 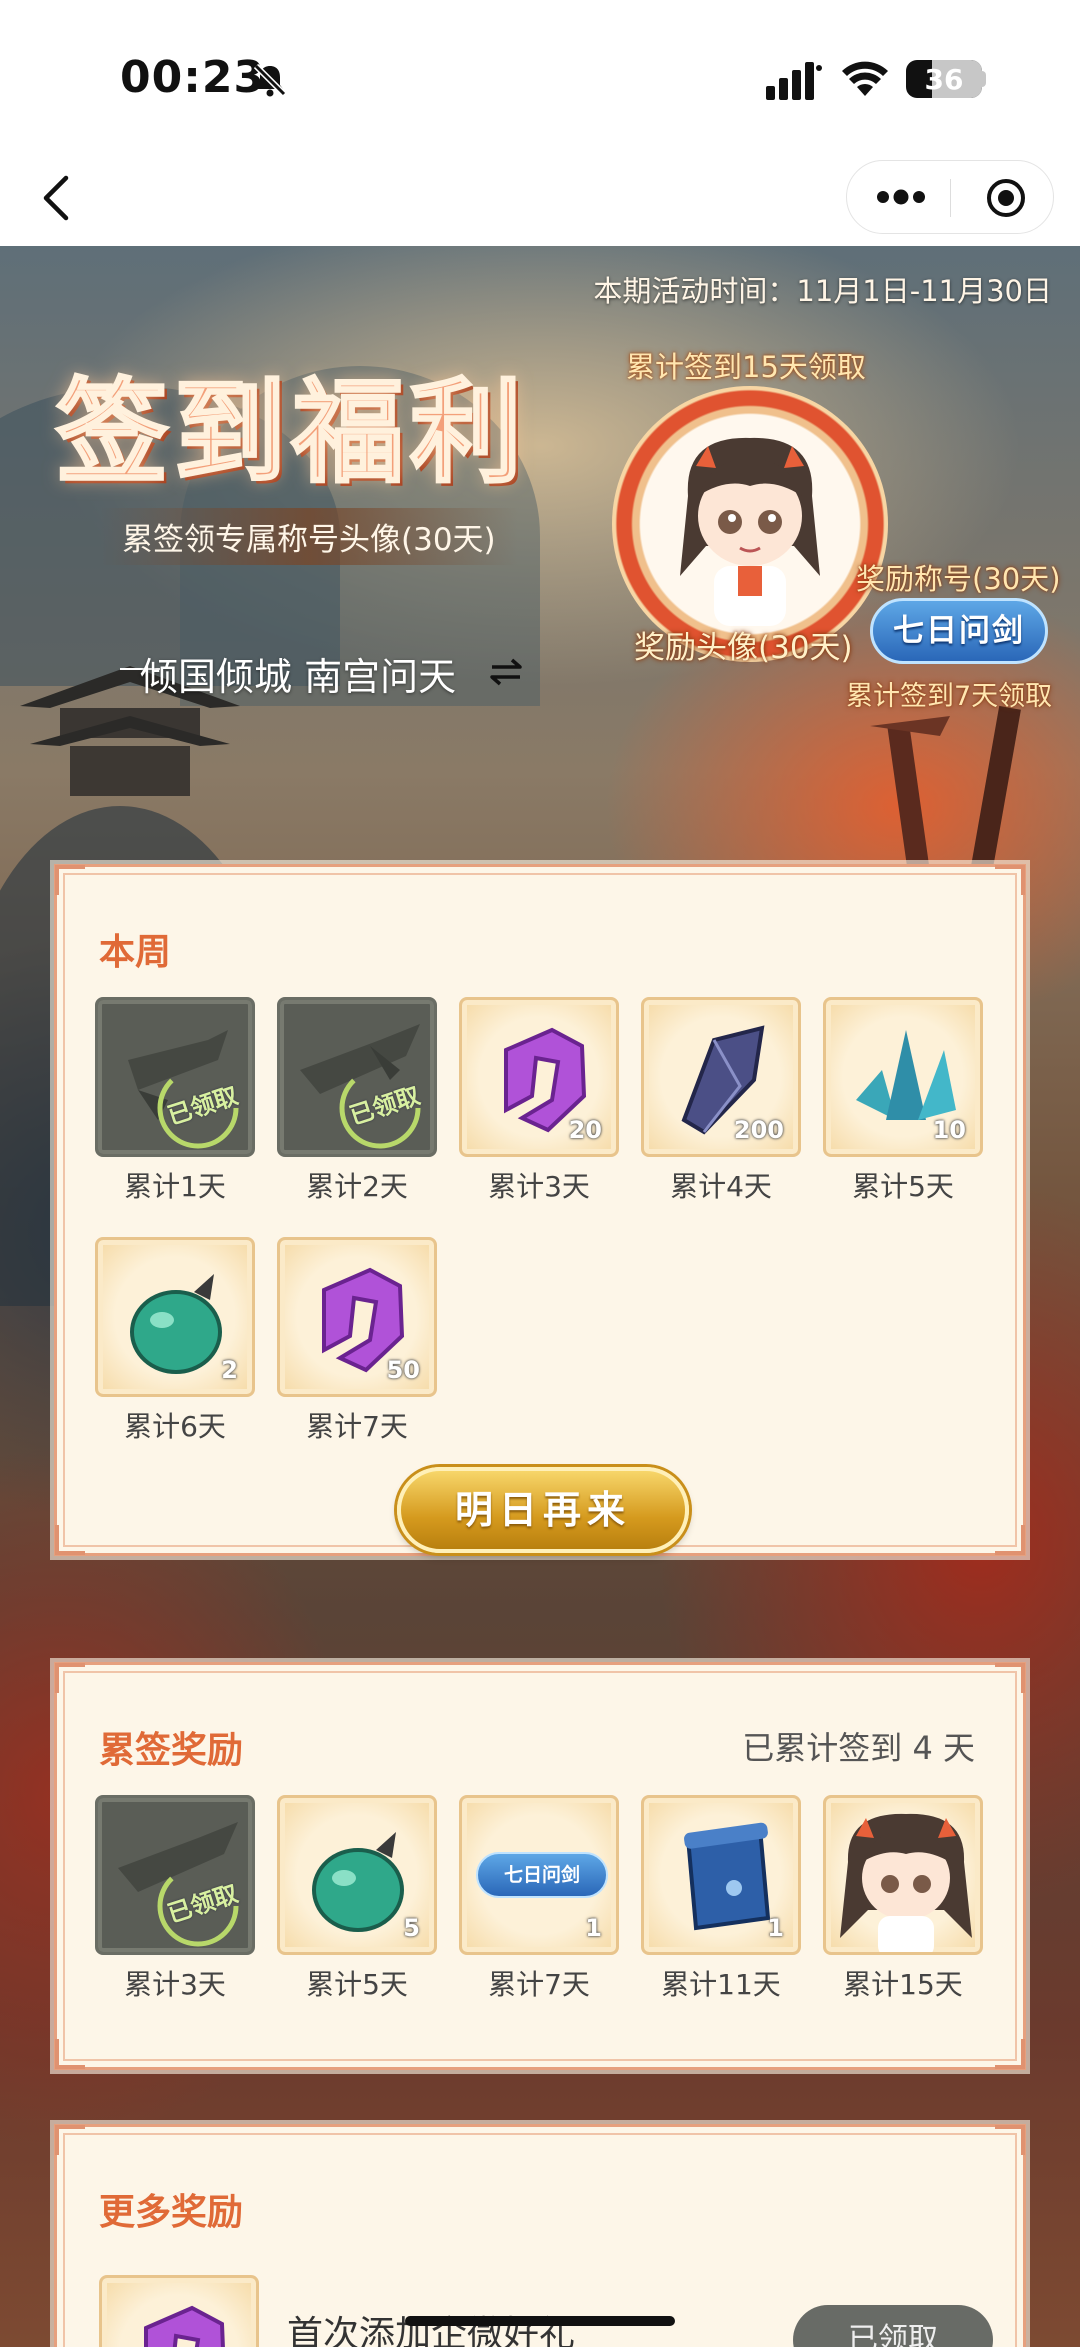 What do you see at coordinates (585, 1130) in the screenshot?
I see `quantity: 20` at bounding box center [585, 1130].